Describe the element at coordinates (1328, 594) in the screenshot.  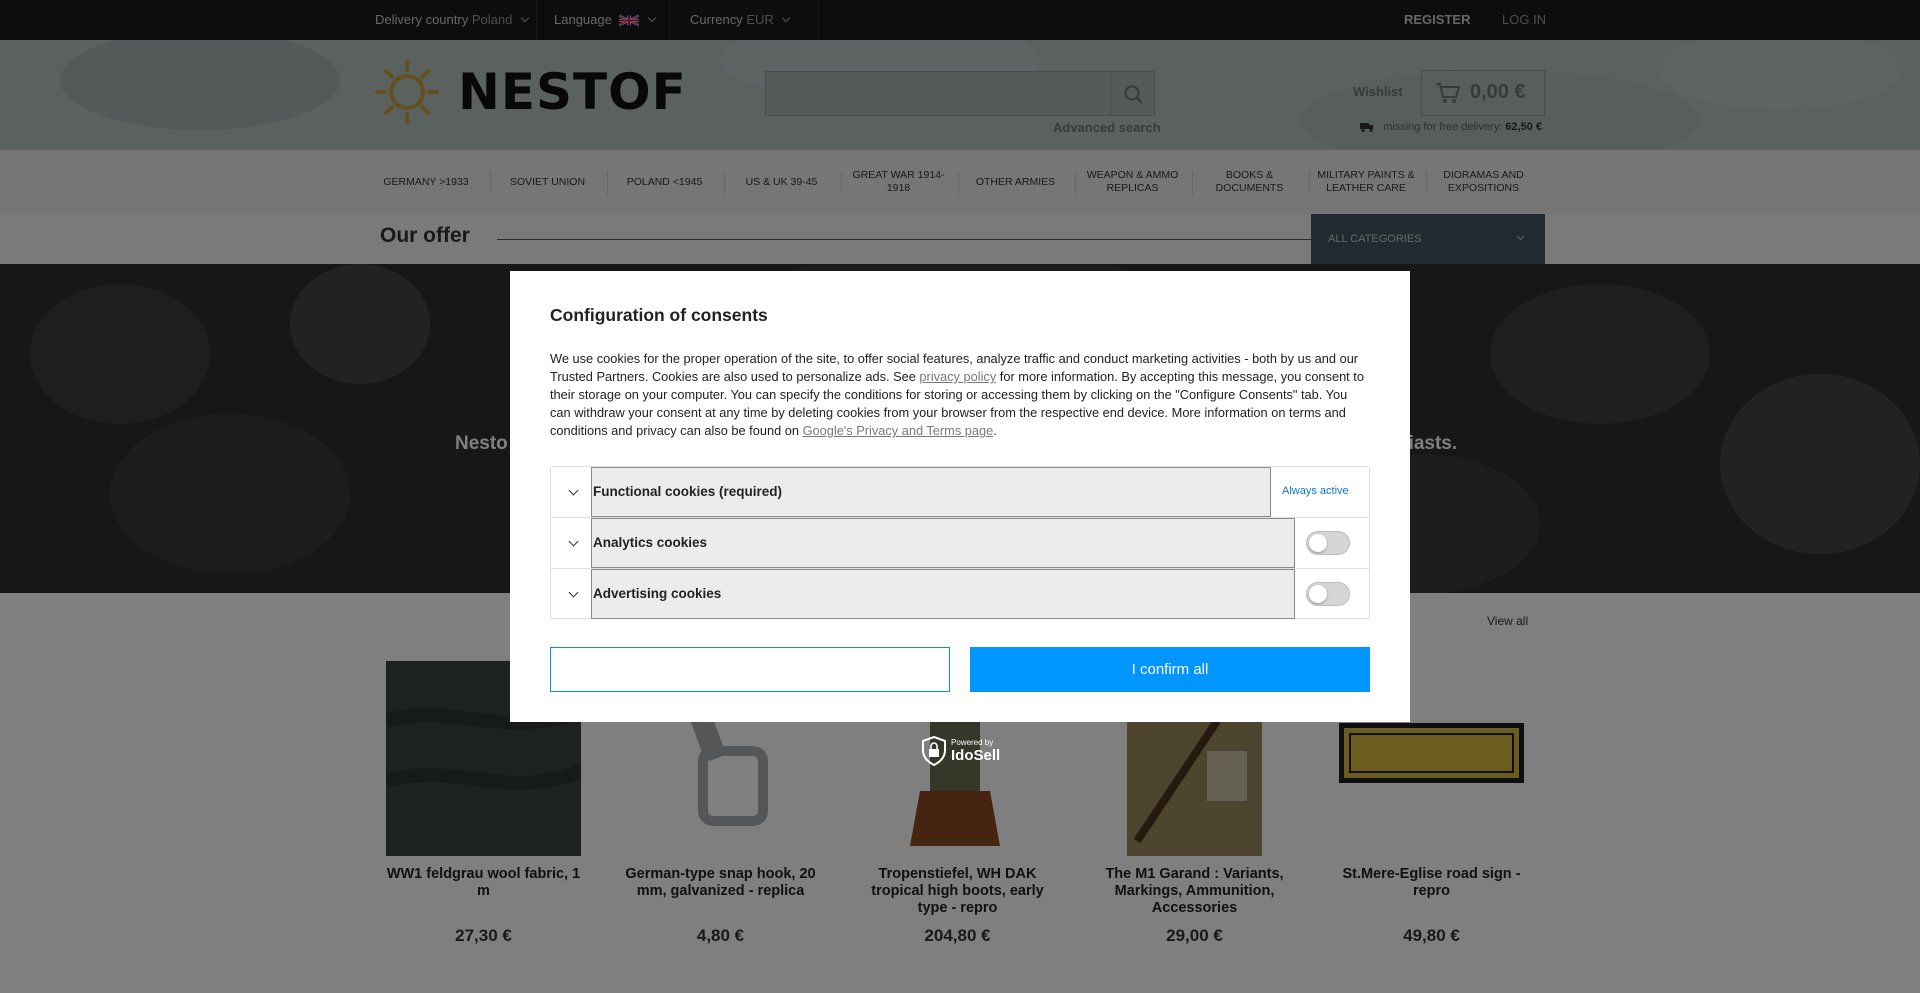
I see `advertising-toggle` at that location.